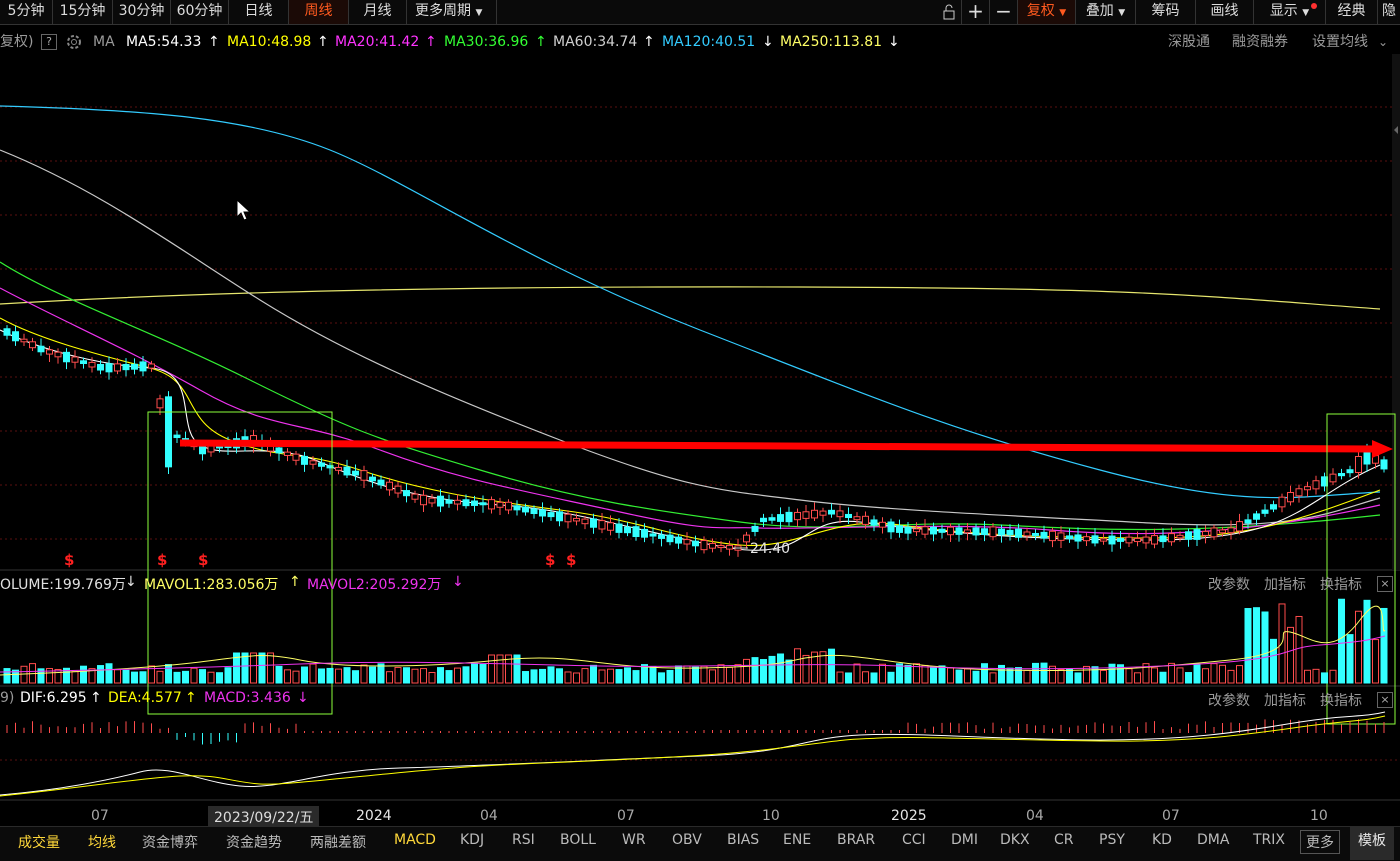  I want to click on chevron-down-icon: ⌄, so click(1383, 42).